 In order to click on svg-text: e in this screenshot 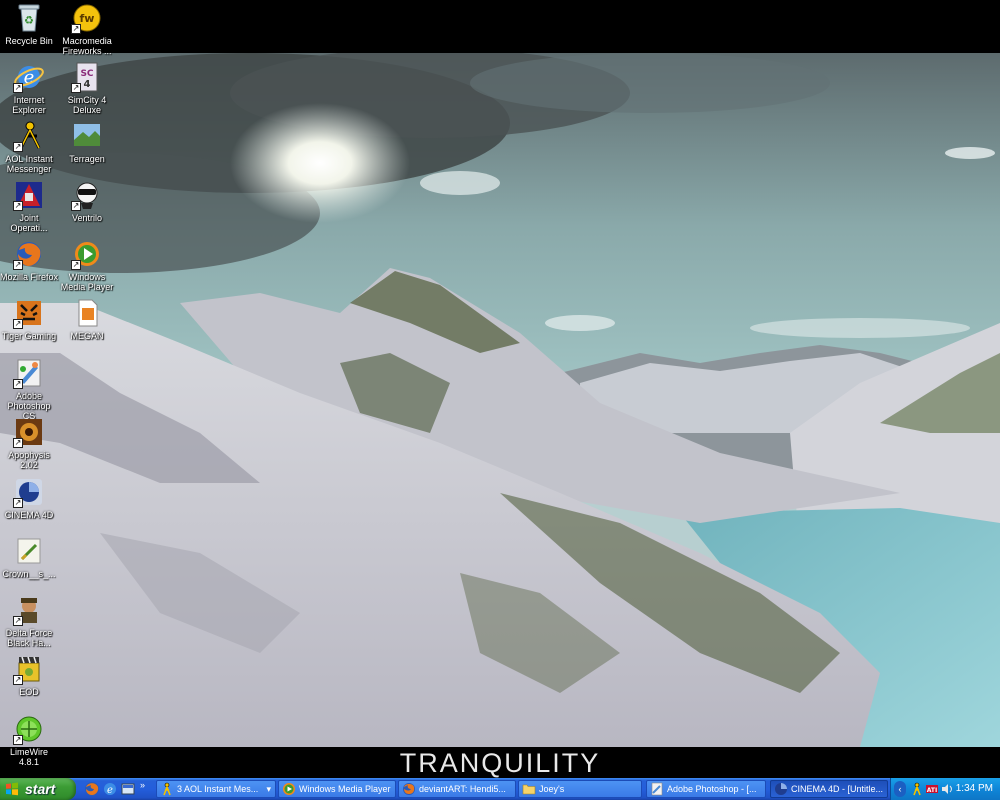, I will do `click(110, 790)`.